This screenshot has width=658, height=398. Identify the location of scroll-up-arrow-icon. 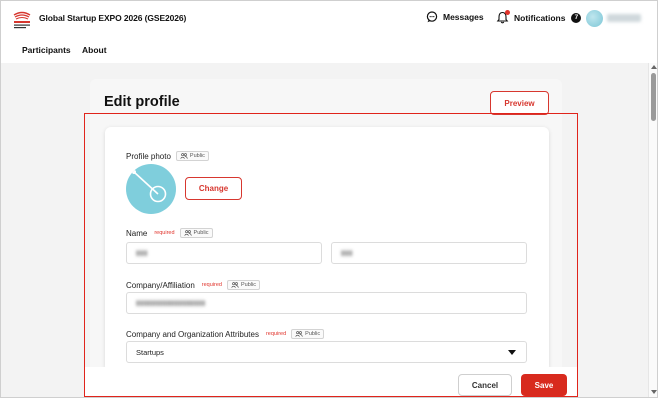
(654, 67).